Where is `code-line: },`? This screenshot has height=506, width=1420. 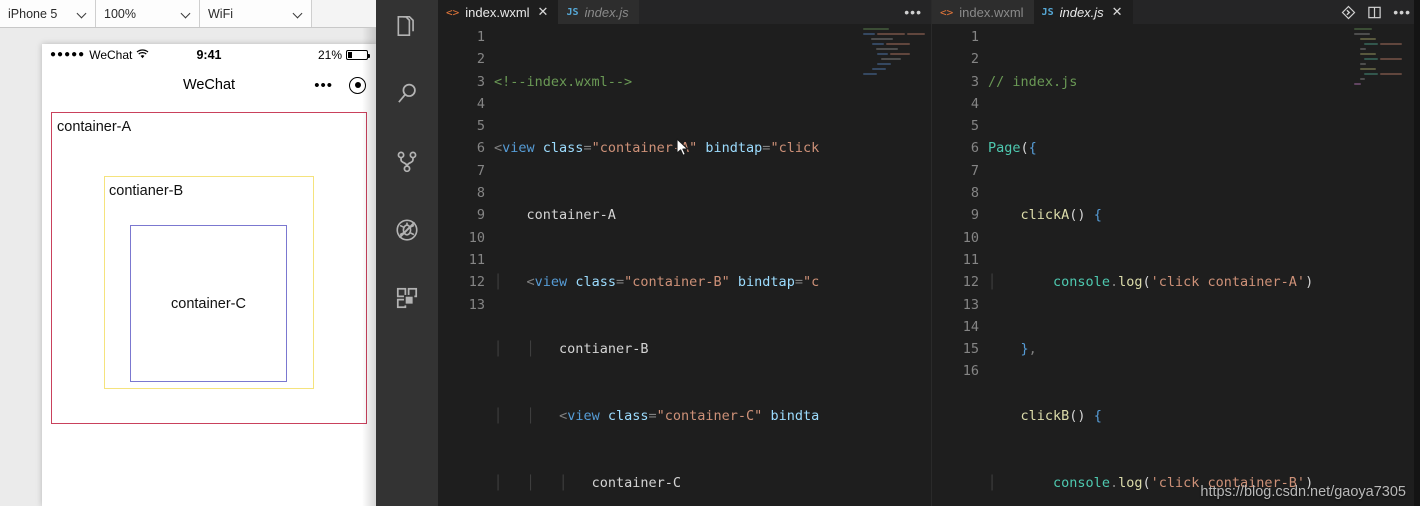
code-line: }, is located at coordinates (1028, 349).